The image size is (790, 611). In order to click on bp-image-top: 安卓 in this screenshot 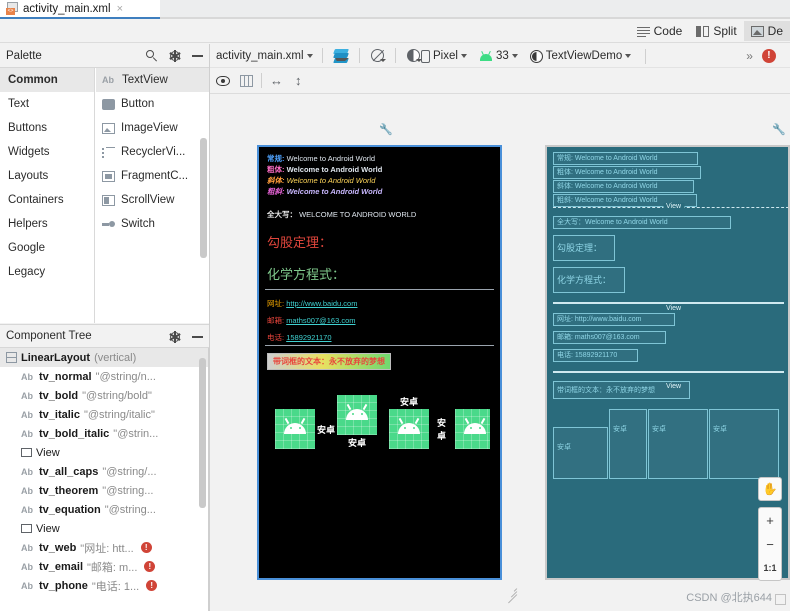, I will do `click(628, 444)`.